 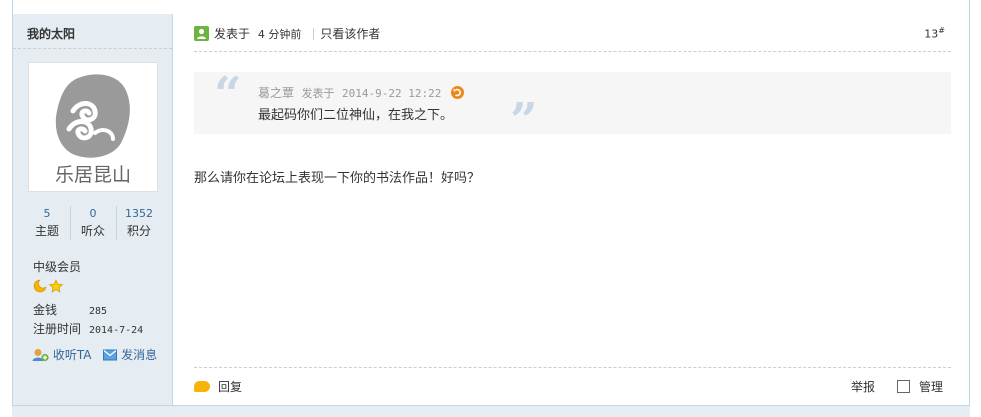 I want to click on avatar-logo-text: 乐居昆山, so click(x=93, y=175).